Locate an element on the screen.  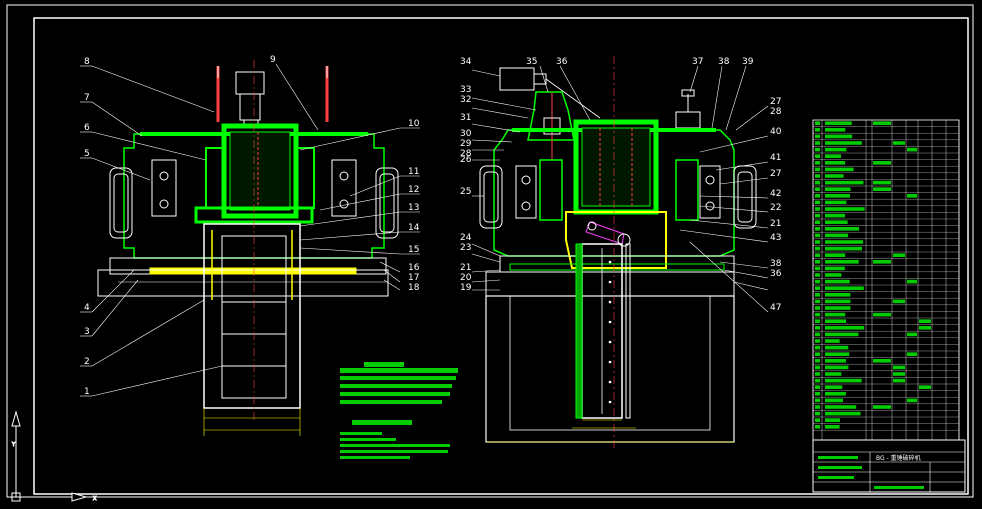
left-balloon-12: 12 is located at coordinates (413, 190).